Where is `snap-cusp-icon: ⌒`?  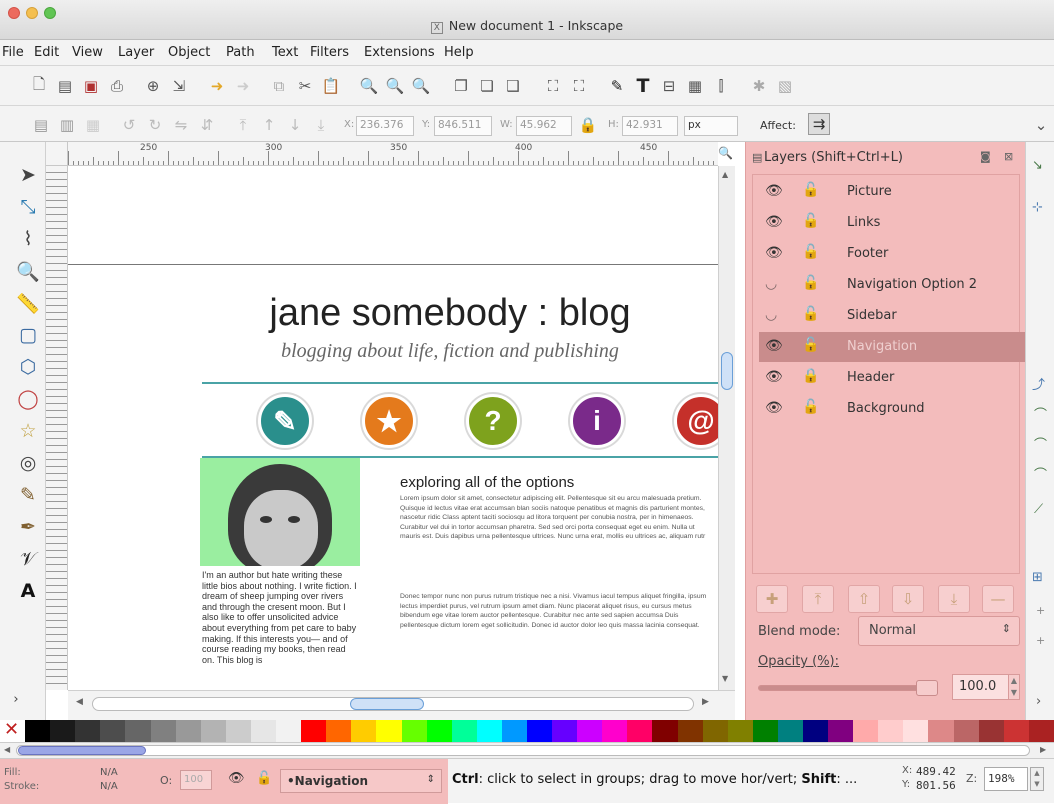
snap-cusp-icon: ⌒ is located at coordinates (1040, 473).